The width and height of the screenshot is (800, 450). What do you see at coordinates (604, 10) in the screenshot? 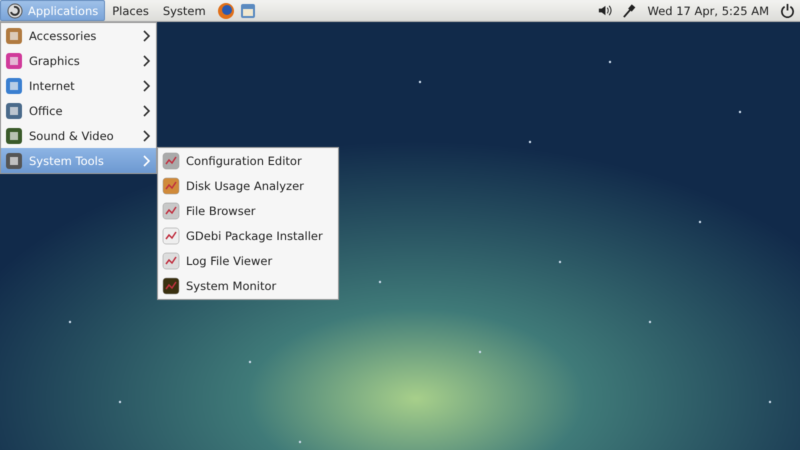
I see `speaker-icon` at bounding box center [604, 10].